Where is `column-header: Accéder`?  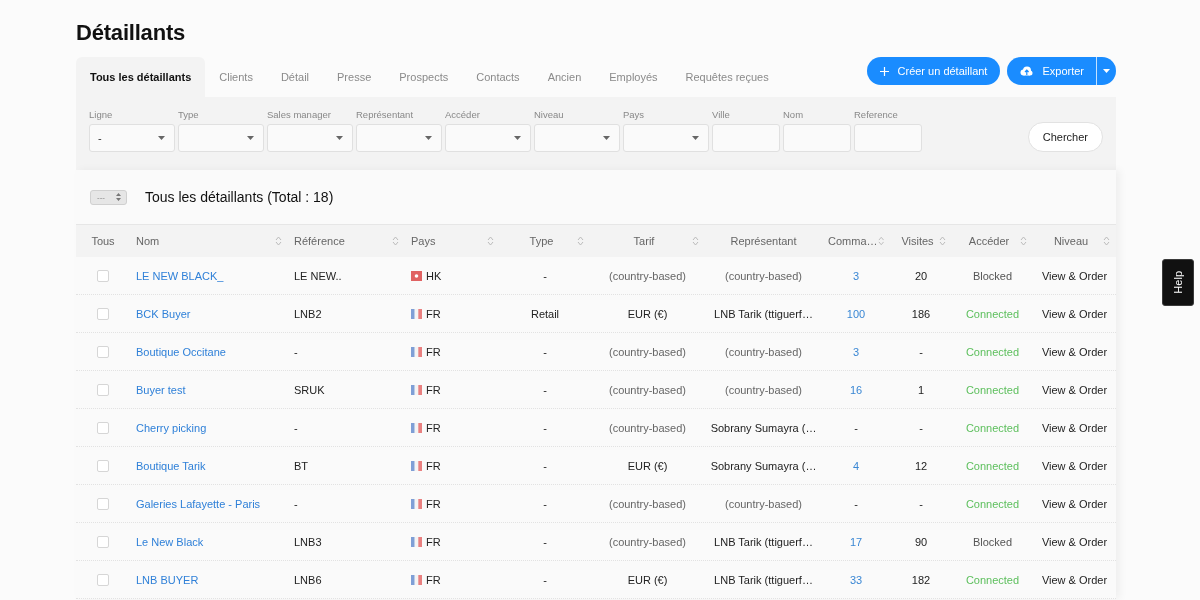
column-header: Accéder is located at coordinates (989, 241).